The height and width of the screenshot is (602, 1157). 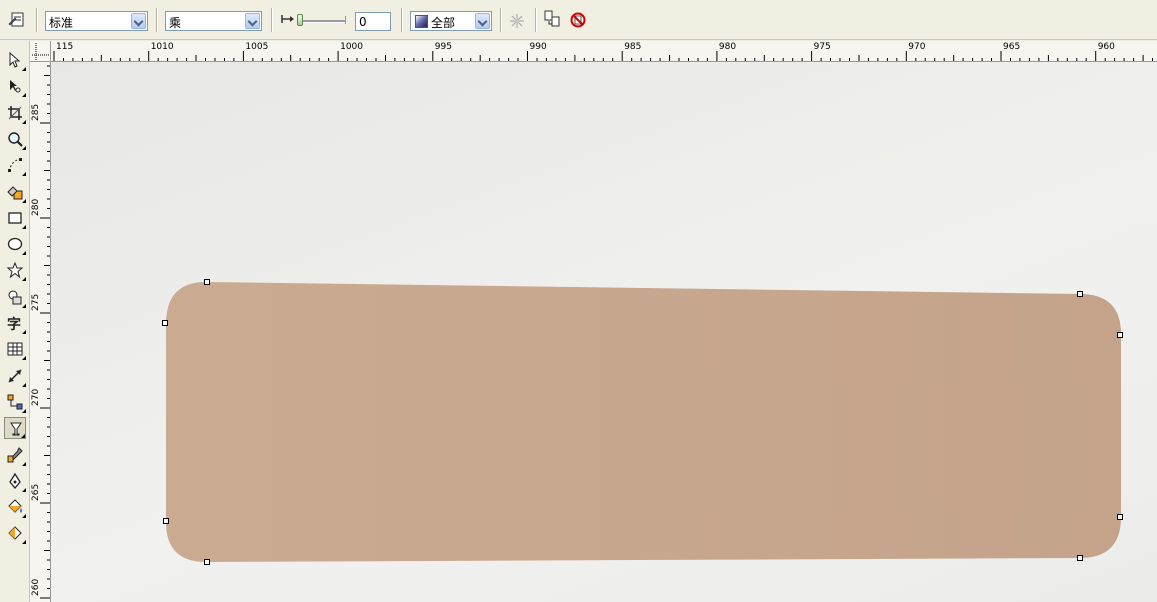 I want to click on tool-button-freehand-tool, so click(x=15, y=165).